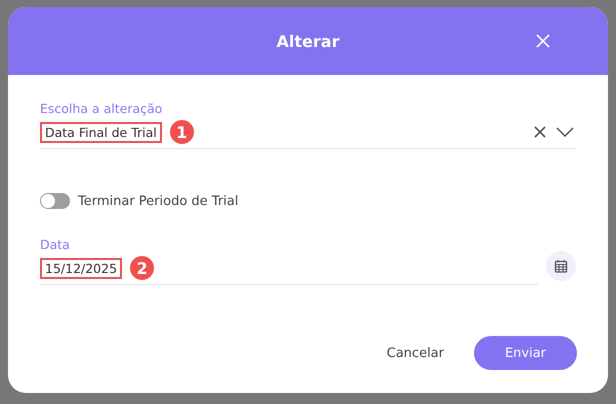  What do you see at coordinates (308, 41) in the screenshot?
I see `dialog-title: Alterar` at bounding box center [308, 41].